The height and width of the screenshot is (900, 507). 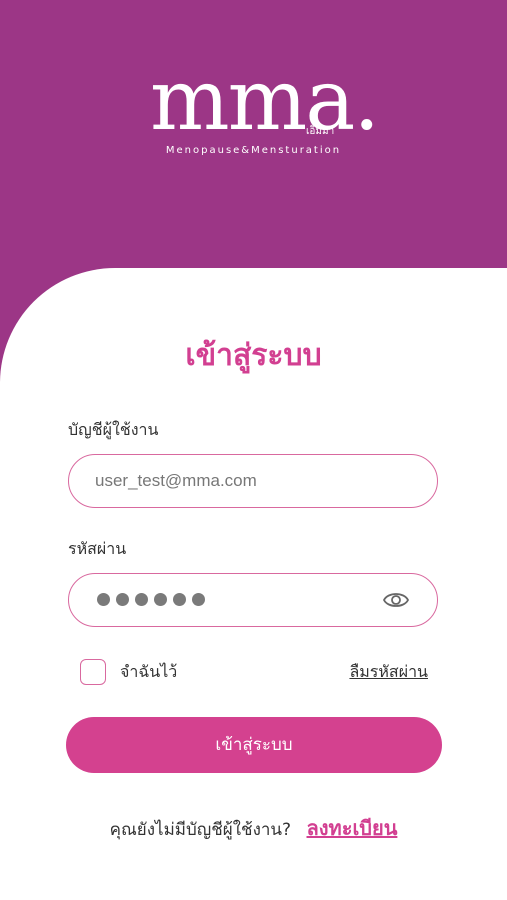 I want to click on account-input, so click(x=245, y=480).